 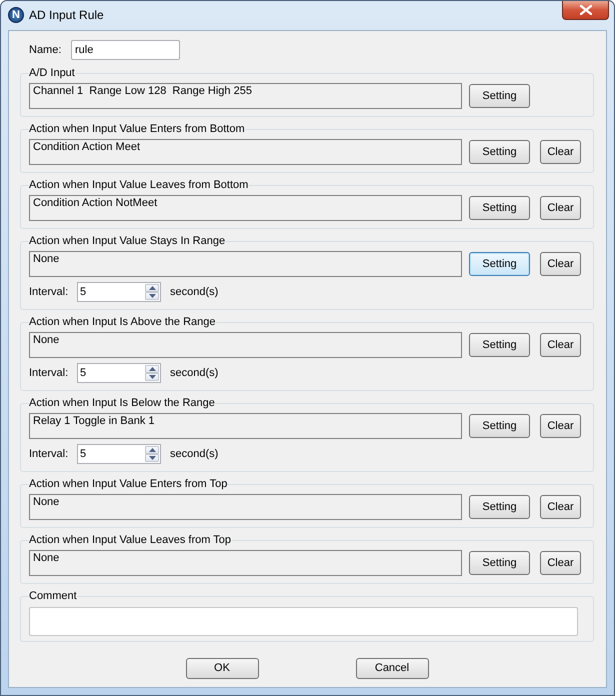 What do you see at coordinates (303, 621) in the screenshot?
I see `comment-field` at bounding box center [303, 621].